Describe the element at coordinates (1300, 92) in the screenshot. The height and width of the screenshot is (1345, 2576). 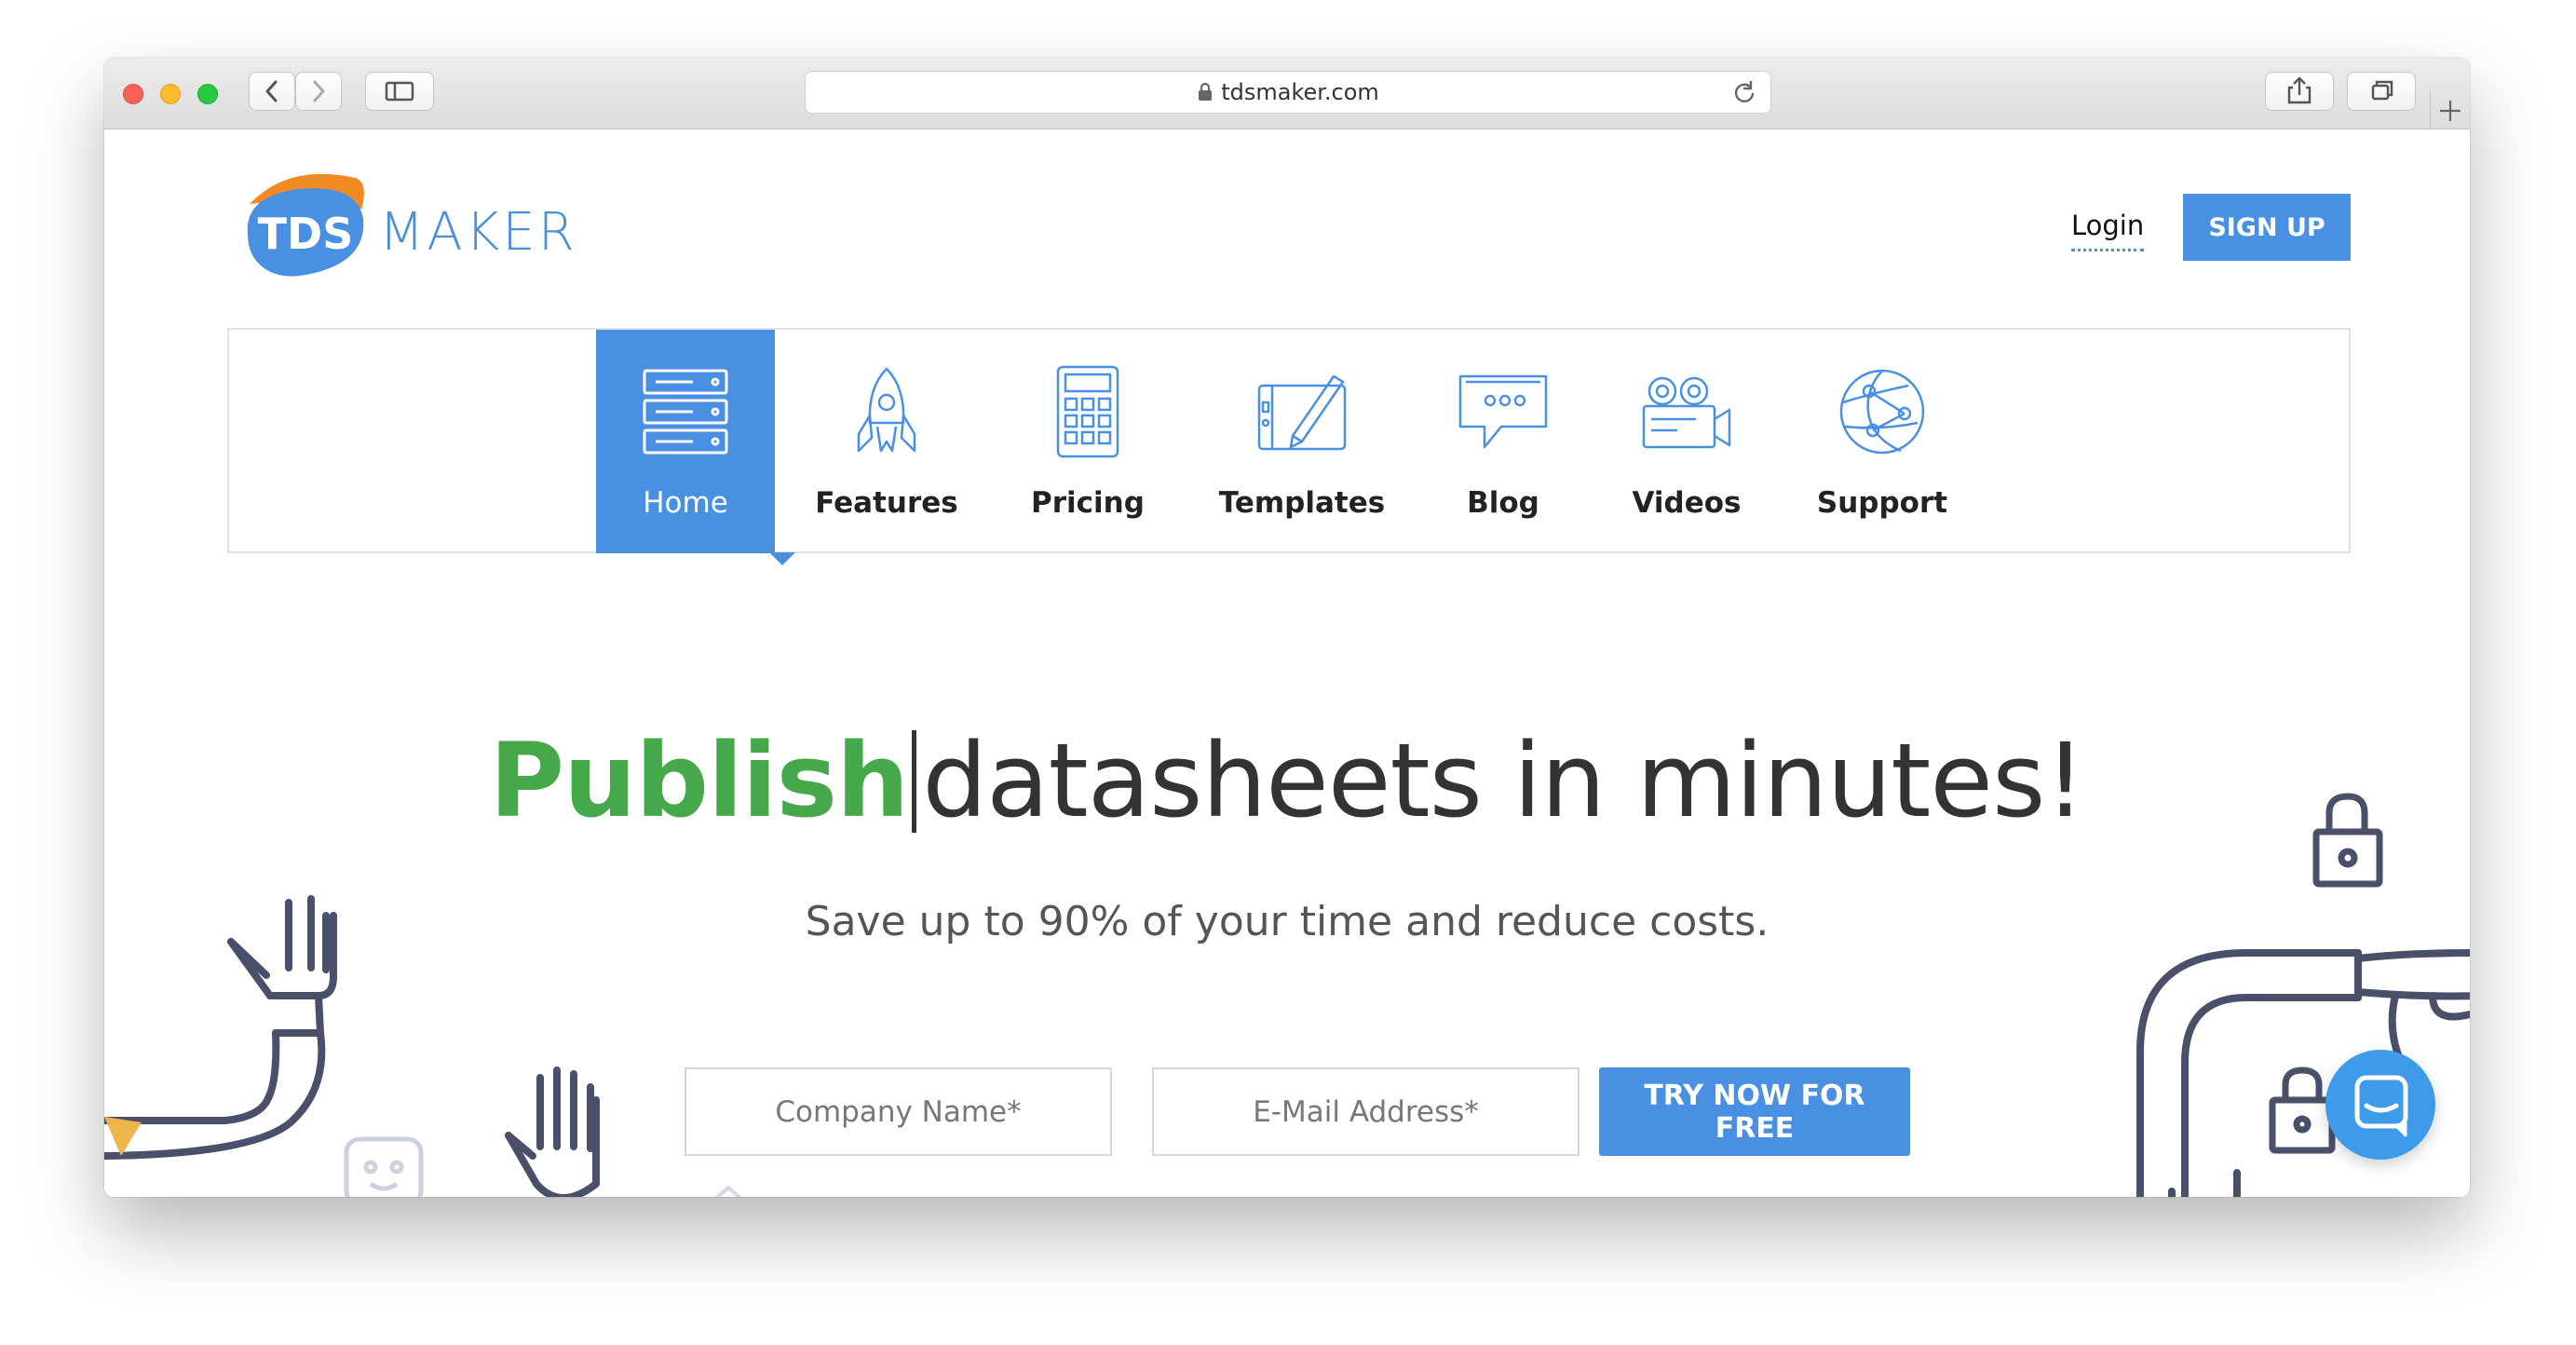
I see `url-text: tdsmaker.com` at that location.